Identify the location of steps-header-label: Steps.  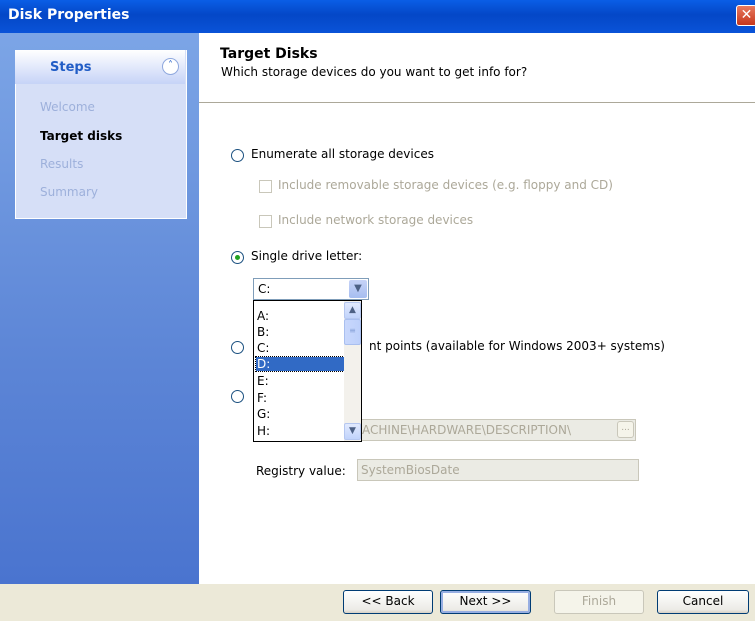
(71, 67).